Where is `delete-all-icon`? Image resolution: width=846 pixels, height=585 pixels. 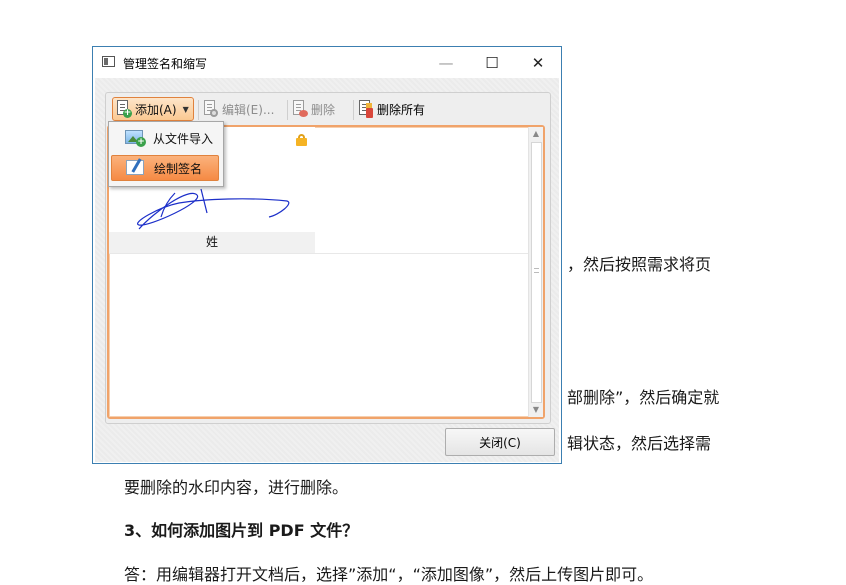
delete-all-icon is located at coordinates (366, 109).